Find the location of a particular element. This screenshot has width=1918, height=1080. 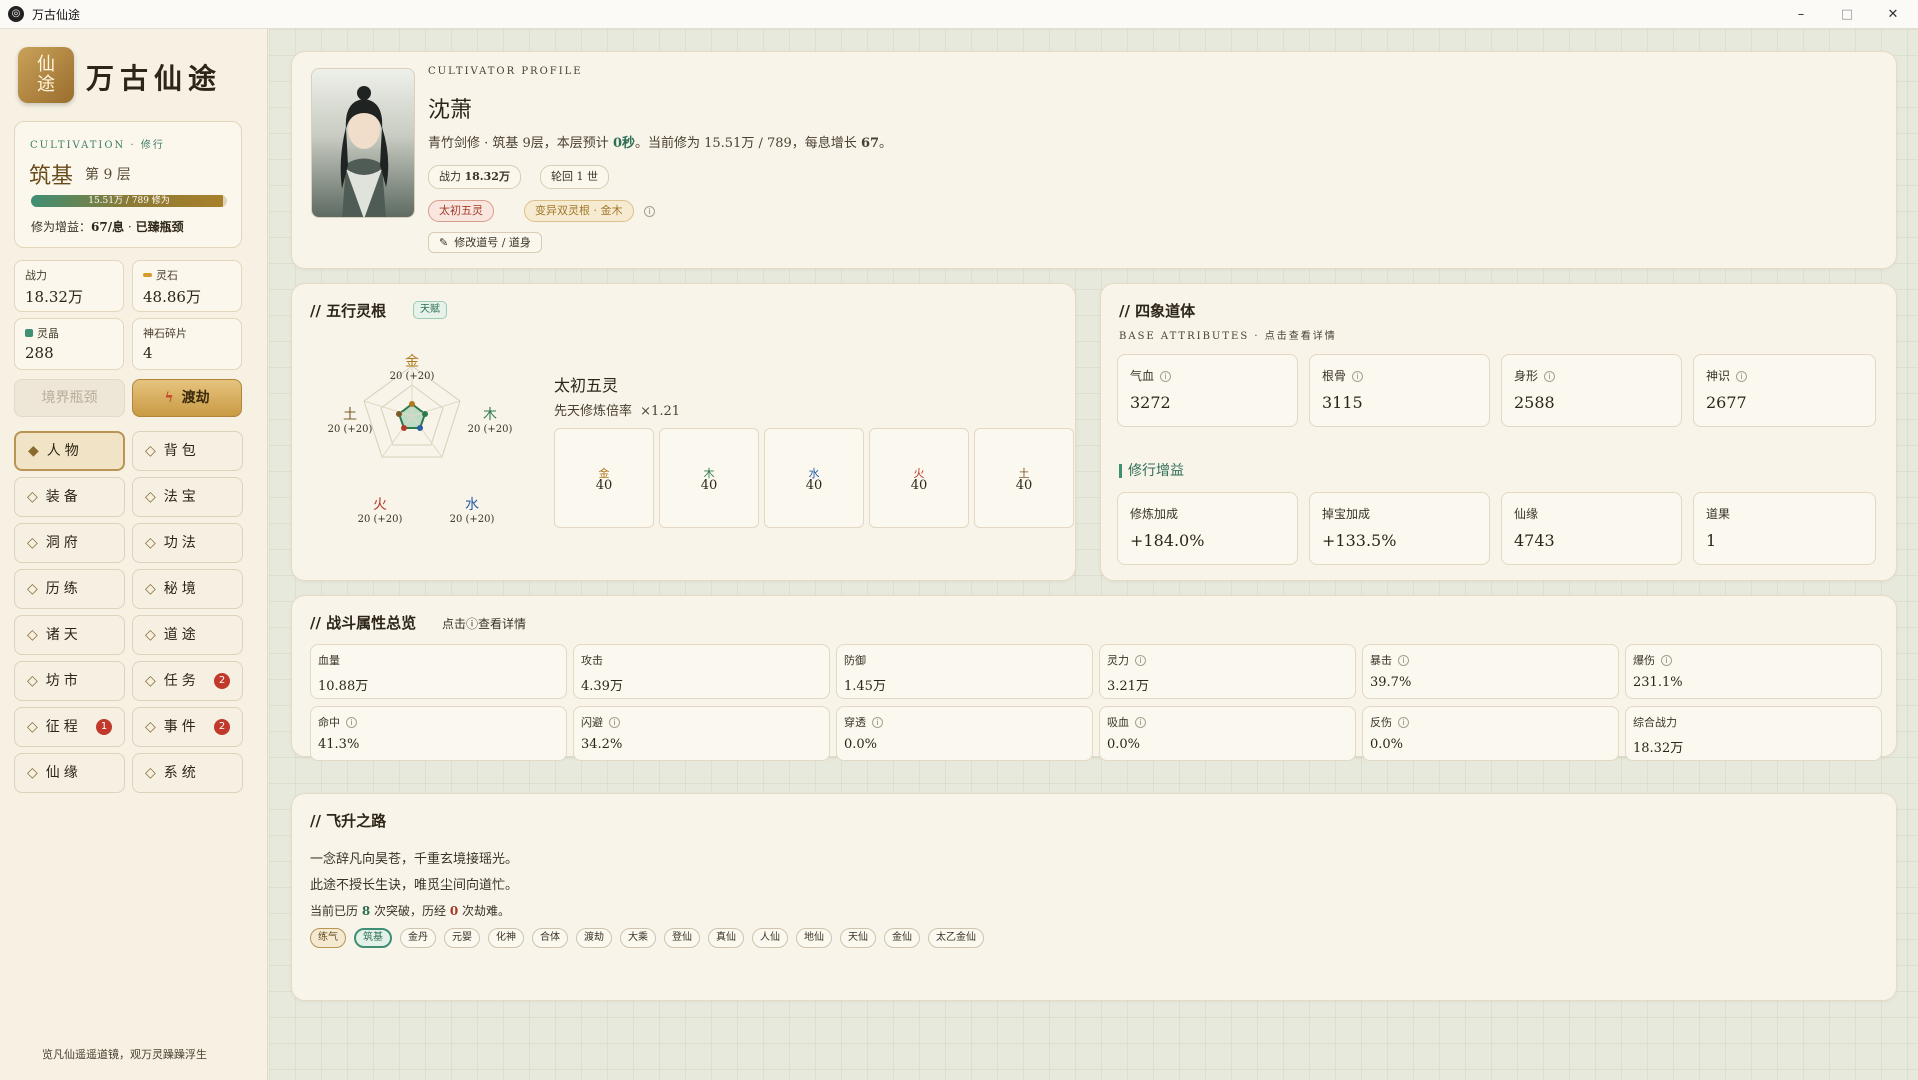

element-box-earth: 土 40 is located at coordinates (1024, 478).